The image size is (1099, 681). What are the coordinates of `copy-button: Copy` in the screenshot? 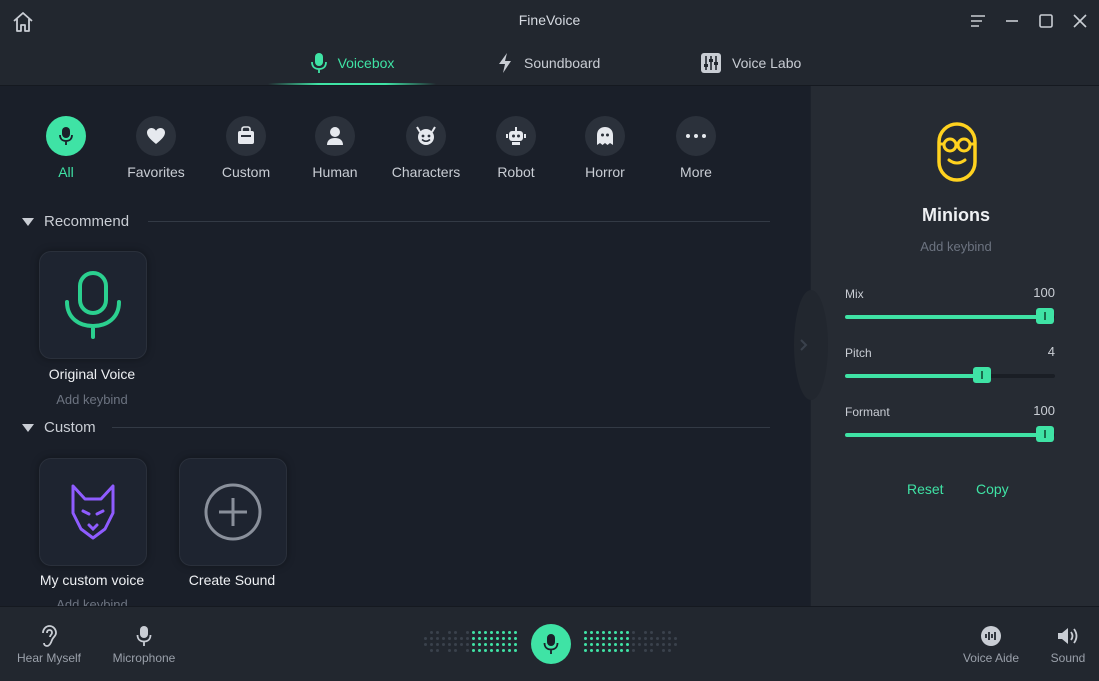 It's located at (992, 489).